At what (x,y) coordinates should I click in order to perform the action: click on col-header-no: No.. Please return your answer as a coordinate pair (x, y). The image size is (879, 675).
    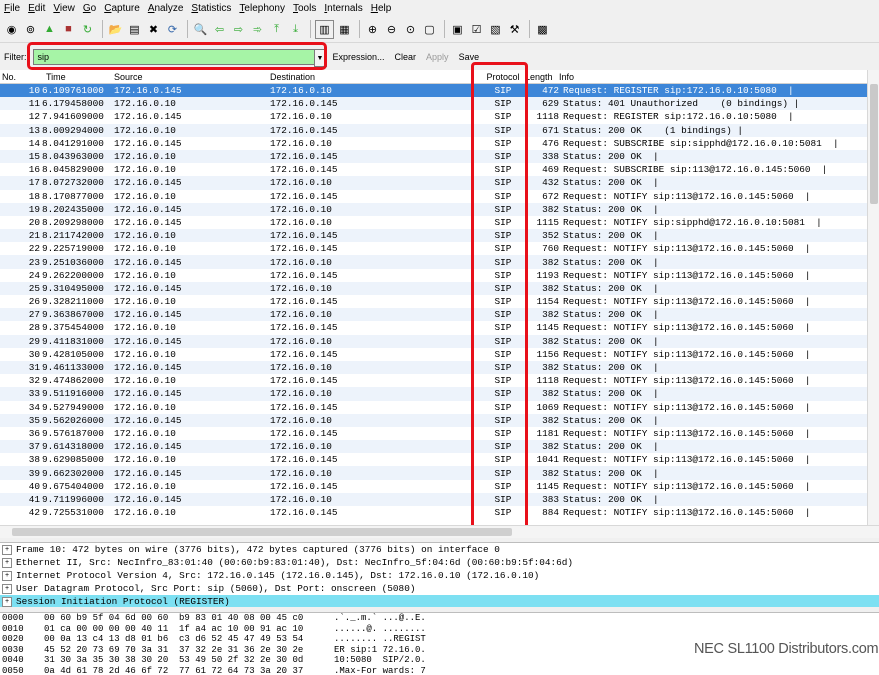
    Looking at the image, I should click on (20, 77).